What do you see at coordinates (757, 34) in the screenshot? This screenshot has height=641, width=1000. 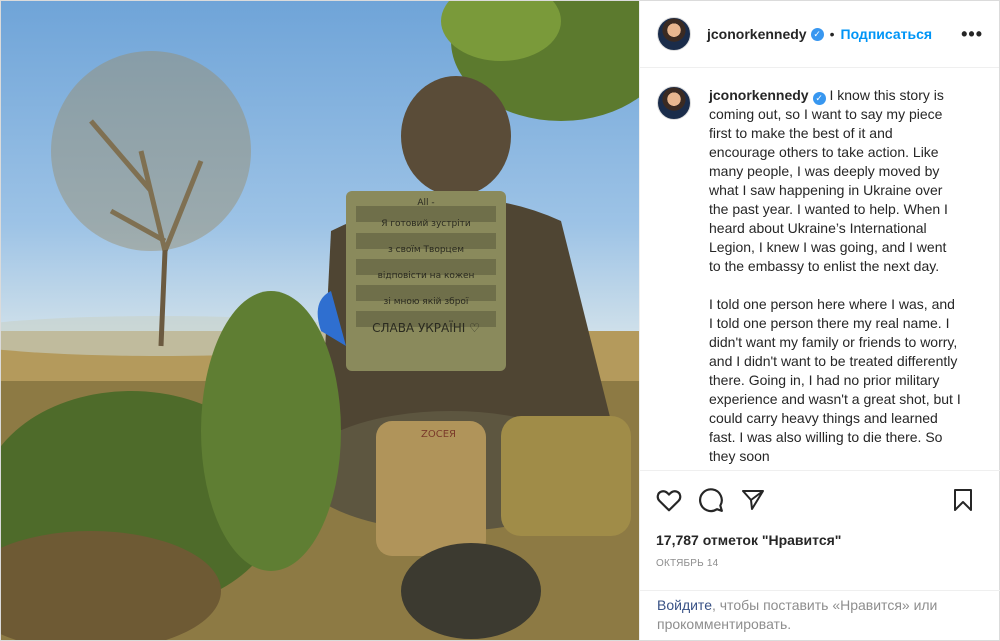 I see `username-link: jconorkennedy` at bounding box center [757, 34].